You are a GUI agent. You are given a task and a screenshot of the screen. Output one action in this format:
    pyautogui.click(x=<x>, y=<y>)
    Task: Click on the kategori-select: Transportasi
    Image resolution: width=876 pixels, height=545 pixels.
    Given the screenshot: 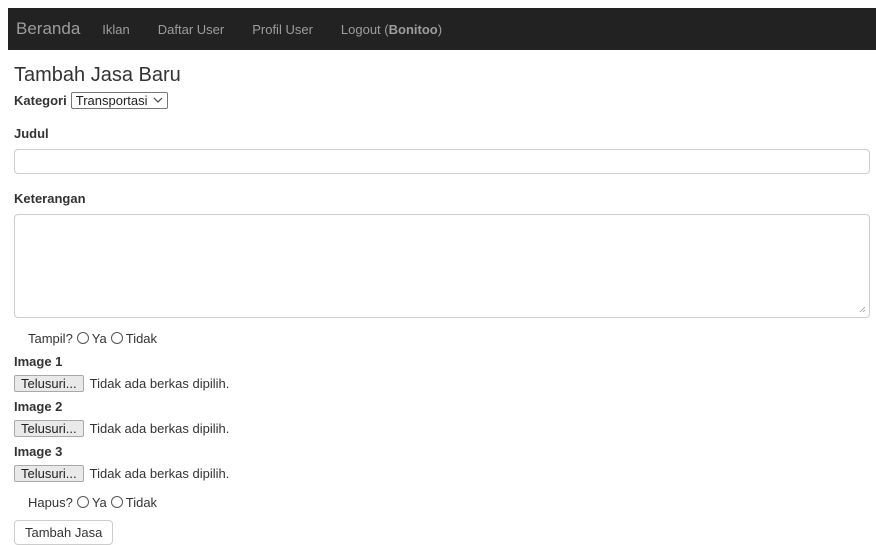 What is the action you would take?
    pyautogui.click(x=119, y=100)
    